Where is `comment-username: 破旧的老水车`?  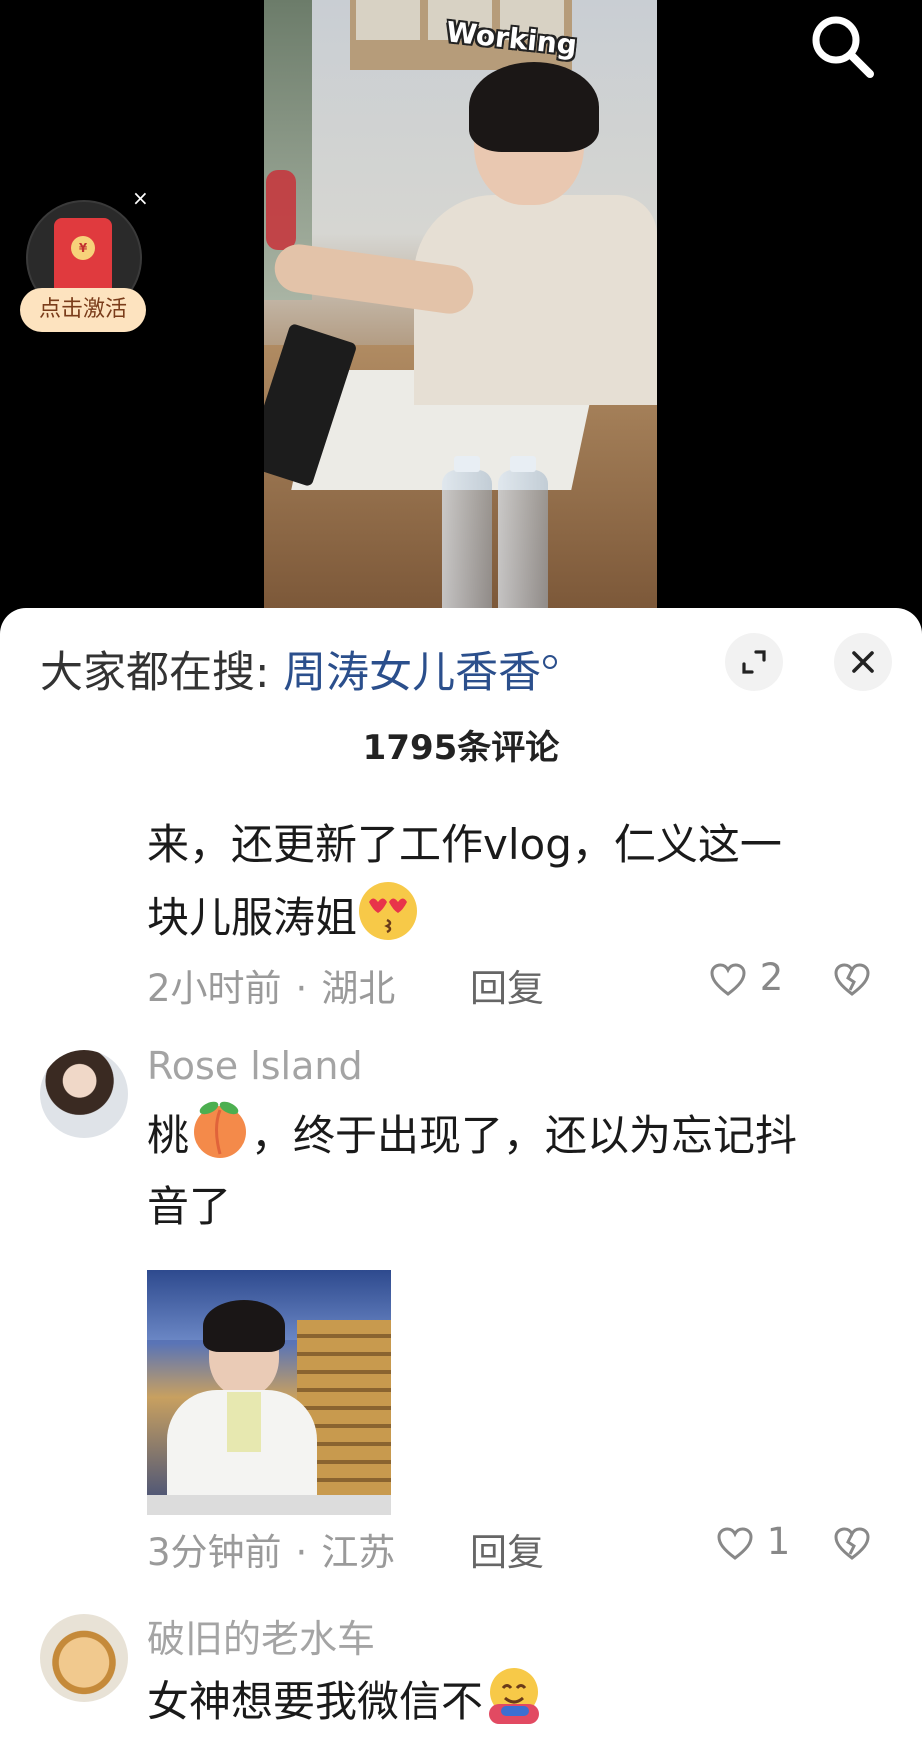
comment-username: 破旧的老水车 is located at coordinates (261, 1635).